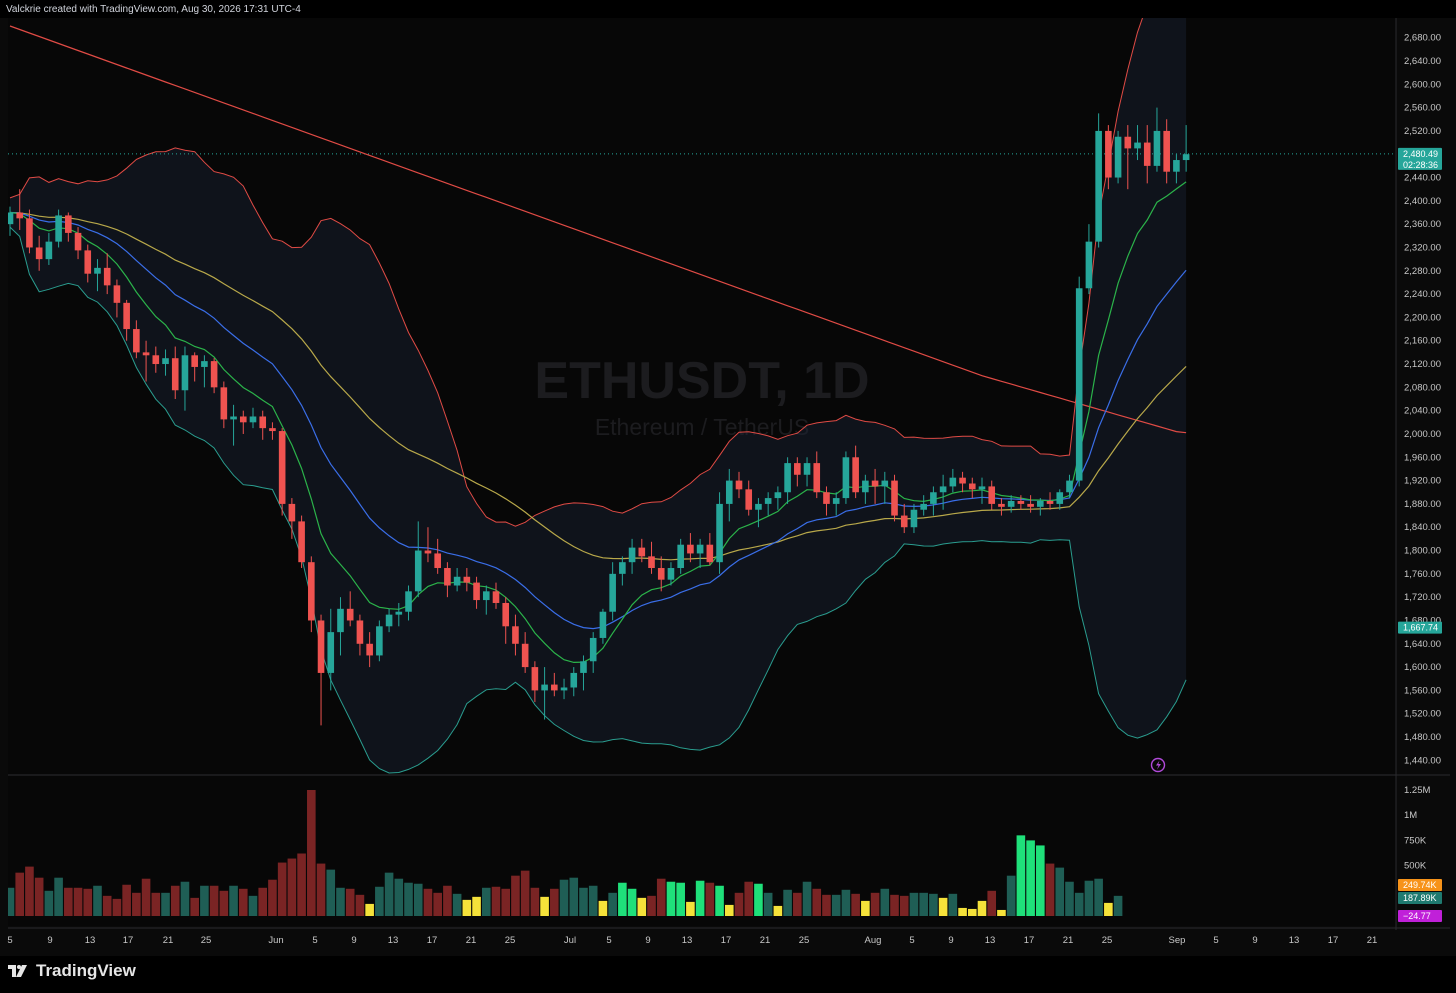 The image size is (1456, 993). What do you see at coordinates (1422, 84) in the screenshot?
I see `price-tick: 2,600.00` at bounding box center [1422, 84].